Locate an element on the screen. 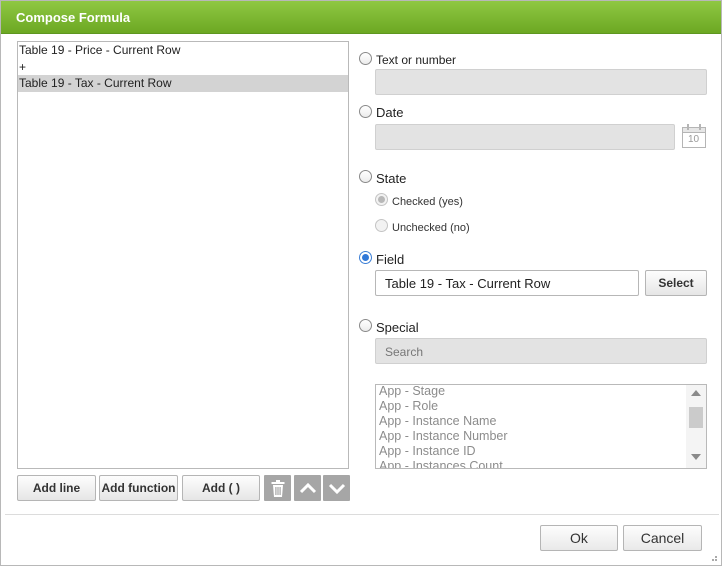 This screenshot has width=722, height=566. state-checked-label: Checked (yes) is located at coordinates (427, 202).